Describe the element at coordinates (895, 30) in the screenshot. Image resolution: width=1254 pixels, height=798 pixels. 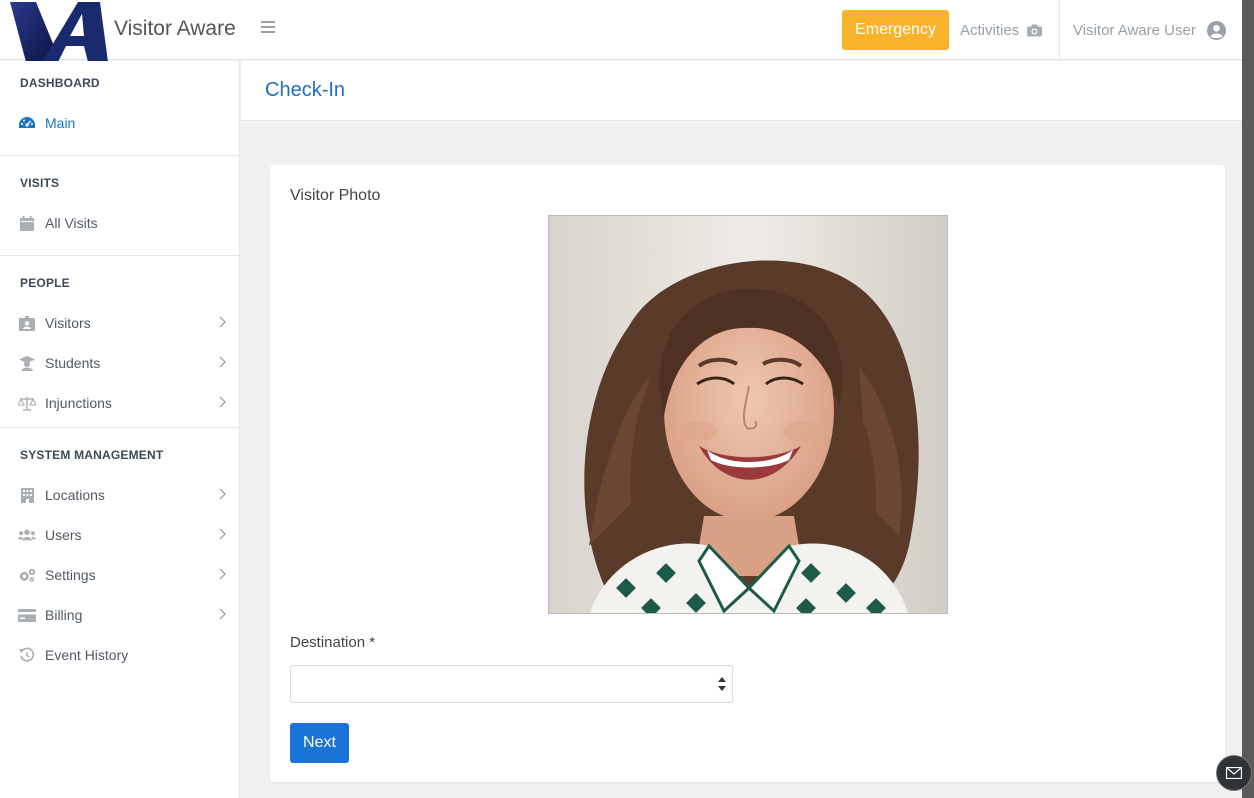
I see `emergency-button: Emergency` at that location.